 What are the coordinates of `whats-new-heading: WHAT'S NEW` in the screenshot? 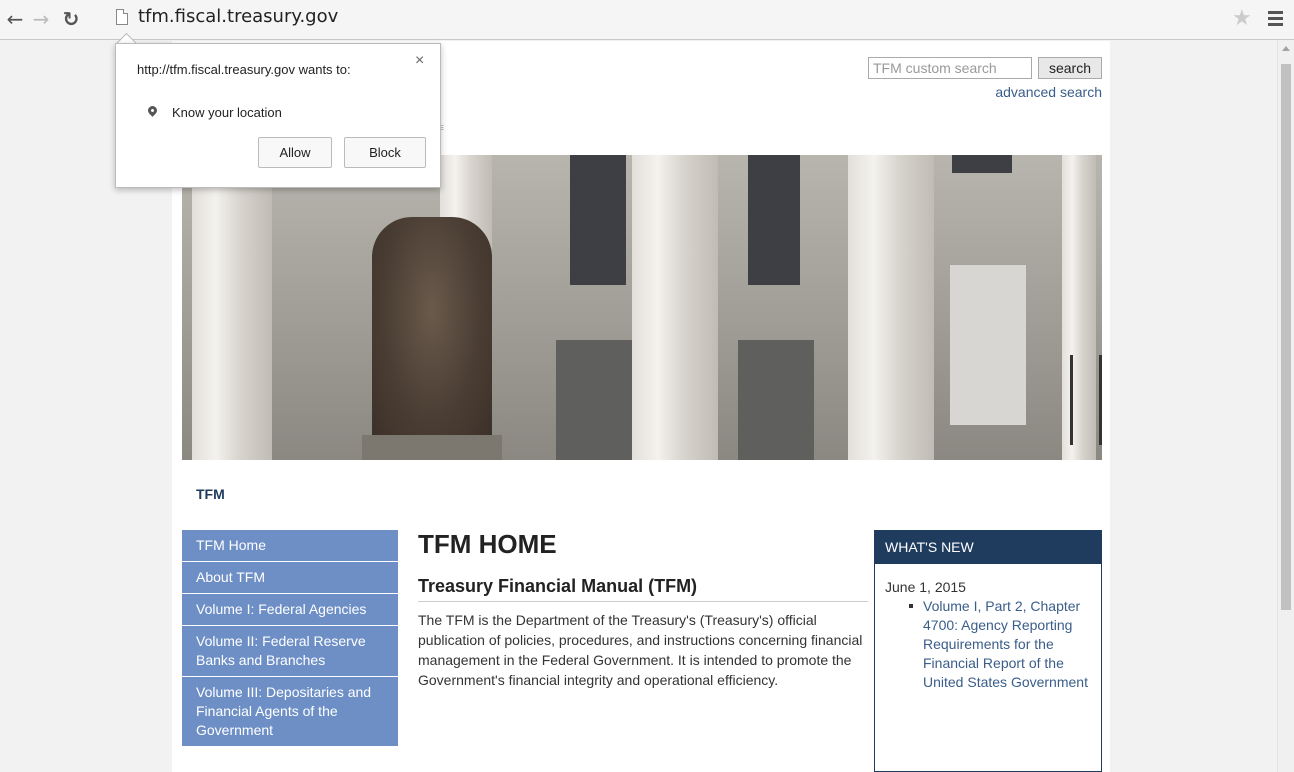 It's located at (988, 547).